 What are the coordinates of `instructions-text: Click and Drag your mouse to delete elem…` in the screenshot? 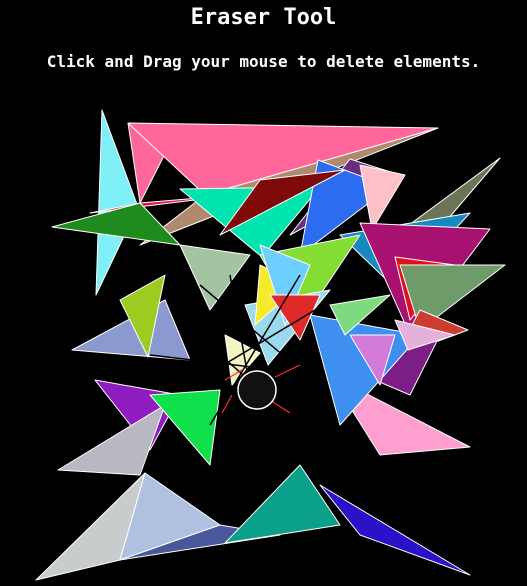 It's located at (263, 61).